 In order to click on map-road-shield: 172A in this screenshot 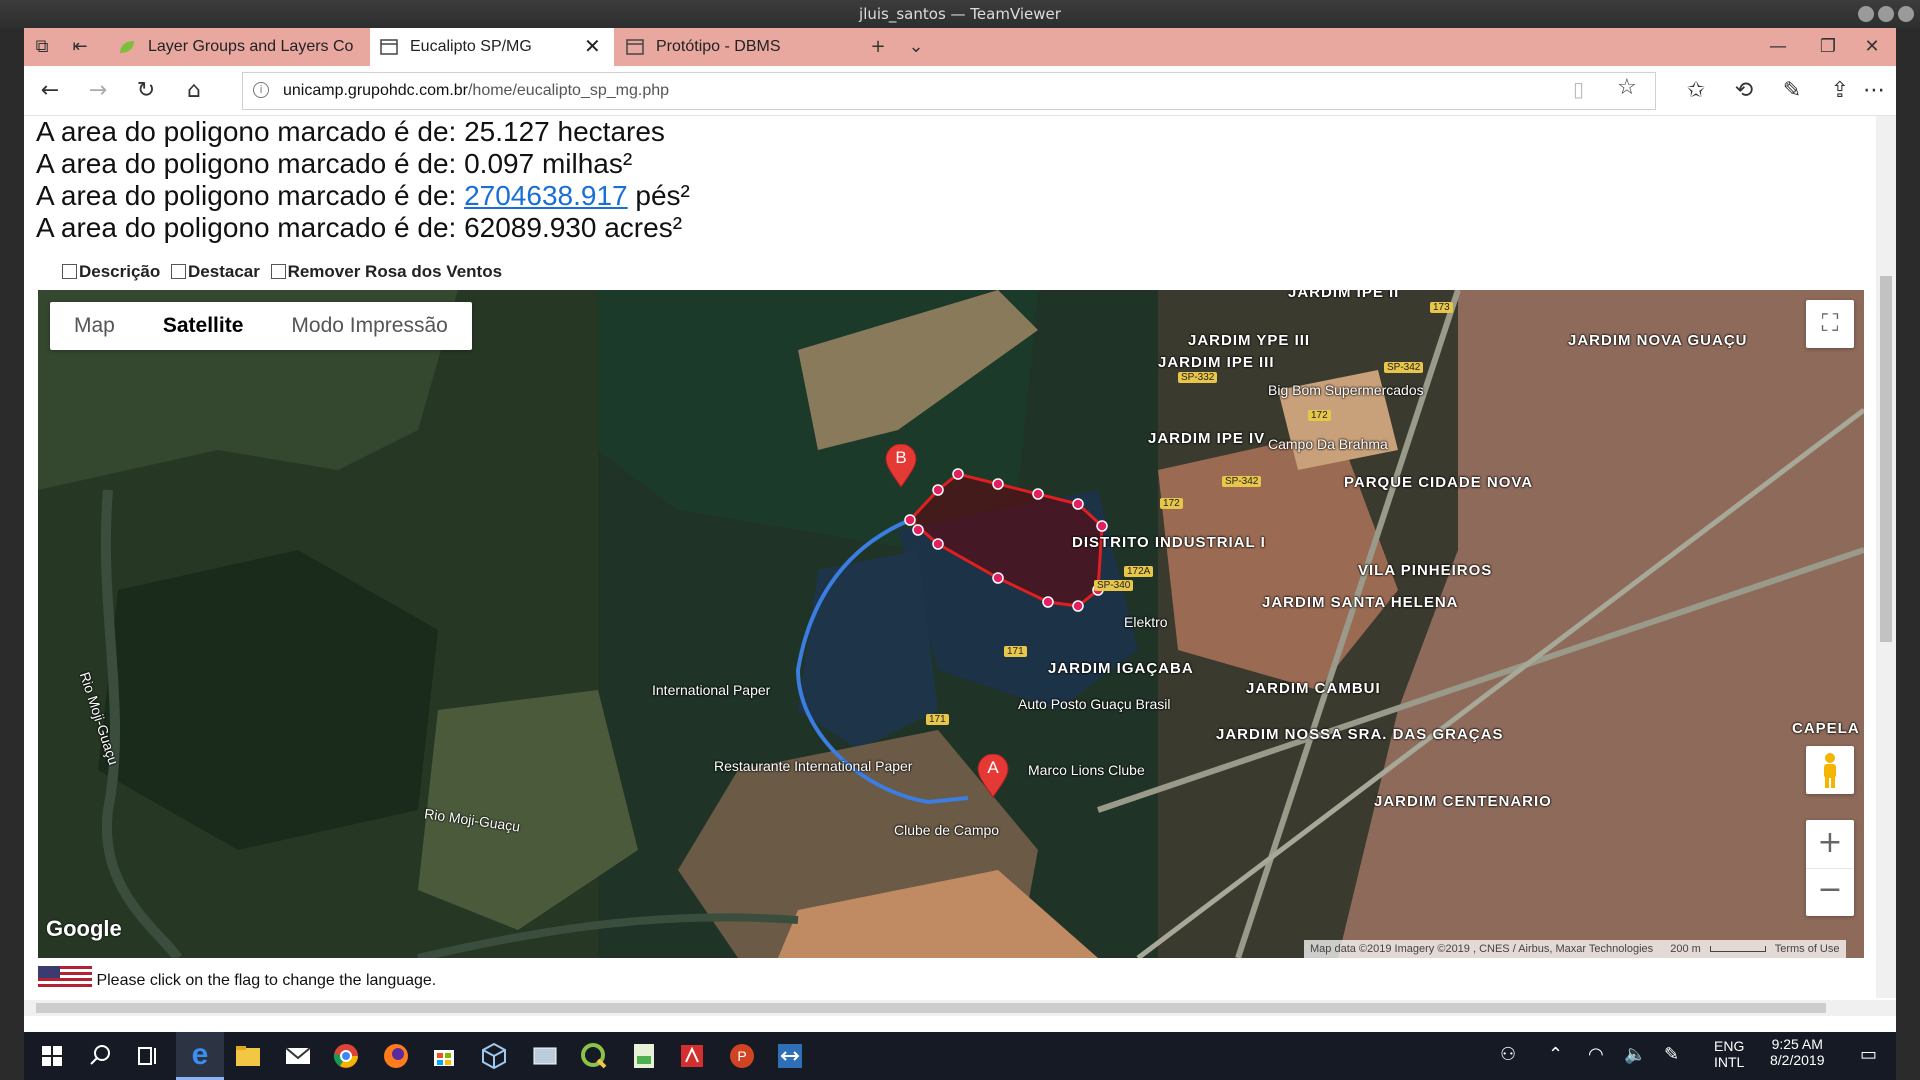, I will do `click(1139, 571)`.